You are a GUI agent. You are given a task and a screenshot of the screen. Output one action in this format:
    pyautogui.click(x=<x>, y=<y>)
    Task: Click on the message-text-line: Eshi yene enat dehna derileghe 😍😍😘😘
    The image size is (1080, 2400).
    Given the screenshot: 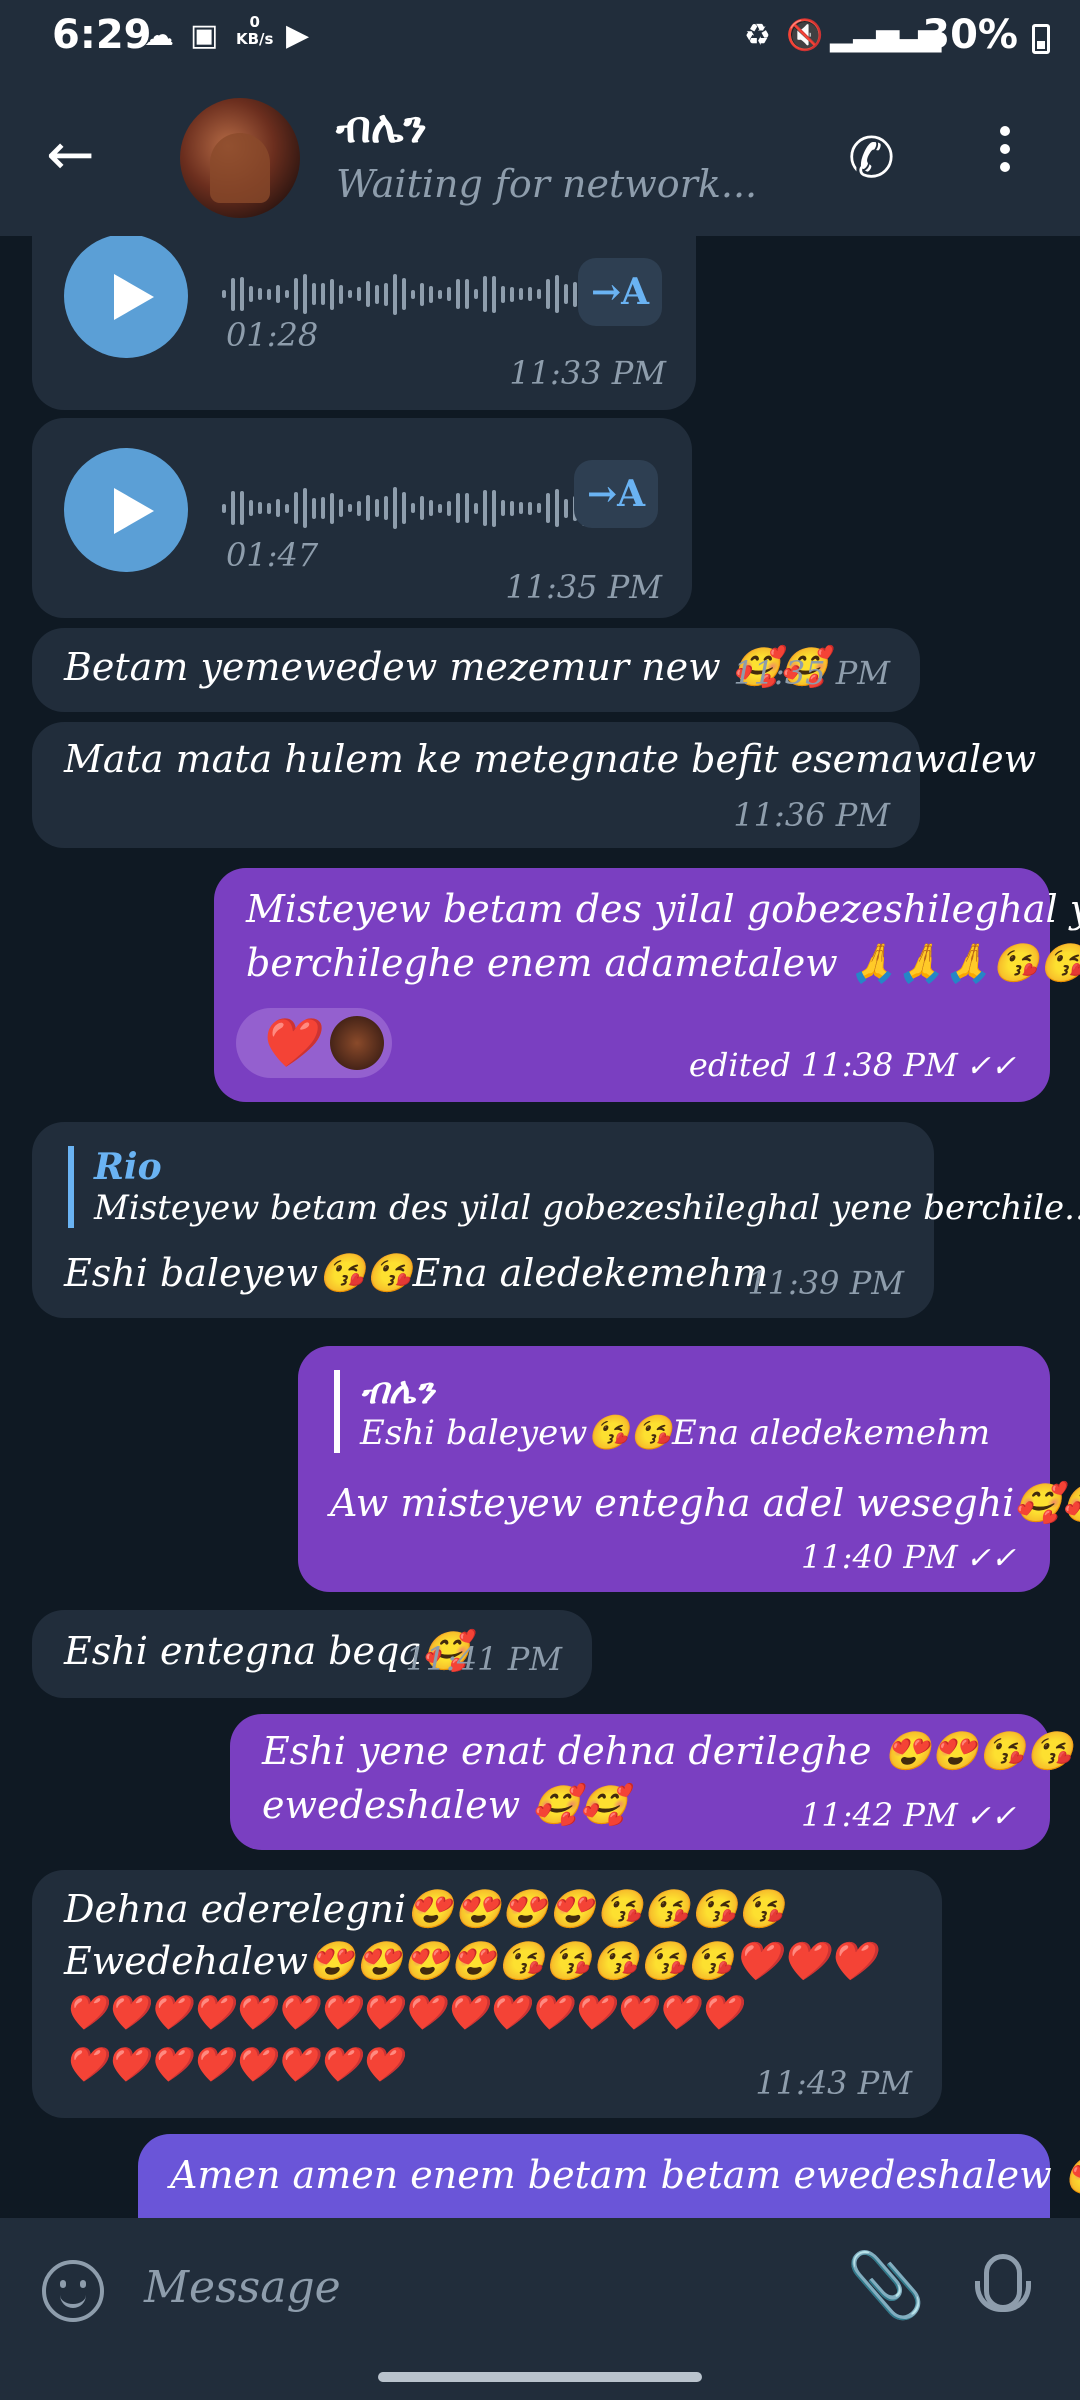 What is the action you would take?
    pyautogui.click(x=667, y=1751)
    